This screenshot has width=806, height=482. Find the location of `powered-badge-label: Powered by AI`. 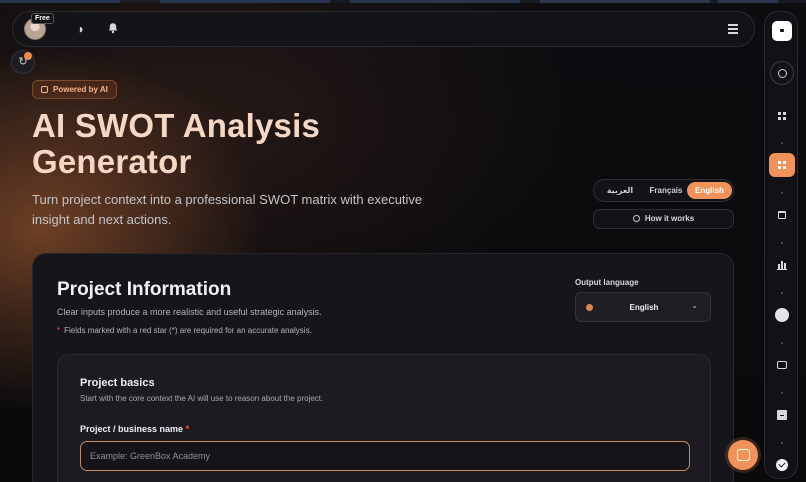

powered-badge-label: Powered by AI is located at coordinates (80, 89).